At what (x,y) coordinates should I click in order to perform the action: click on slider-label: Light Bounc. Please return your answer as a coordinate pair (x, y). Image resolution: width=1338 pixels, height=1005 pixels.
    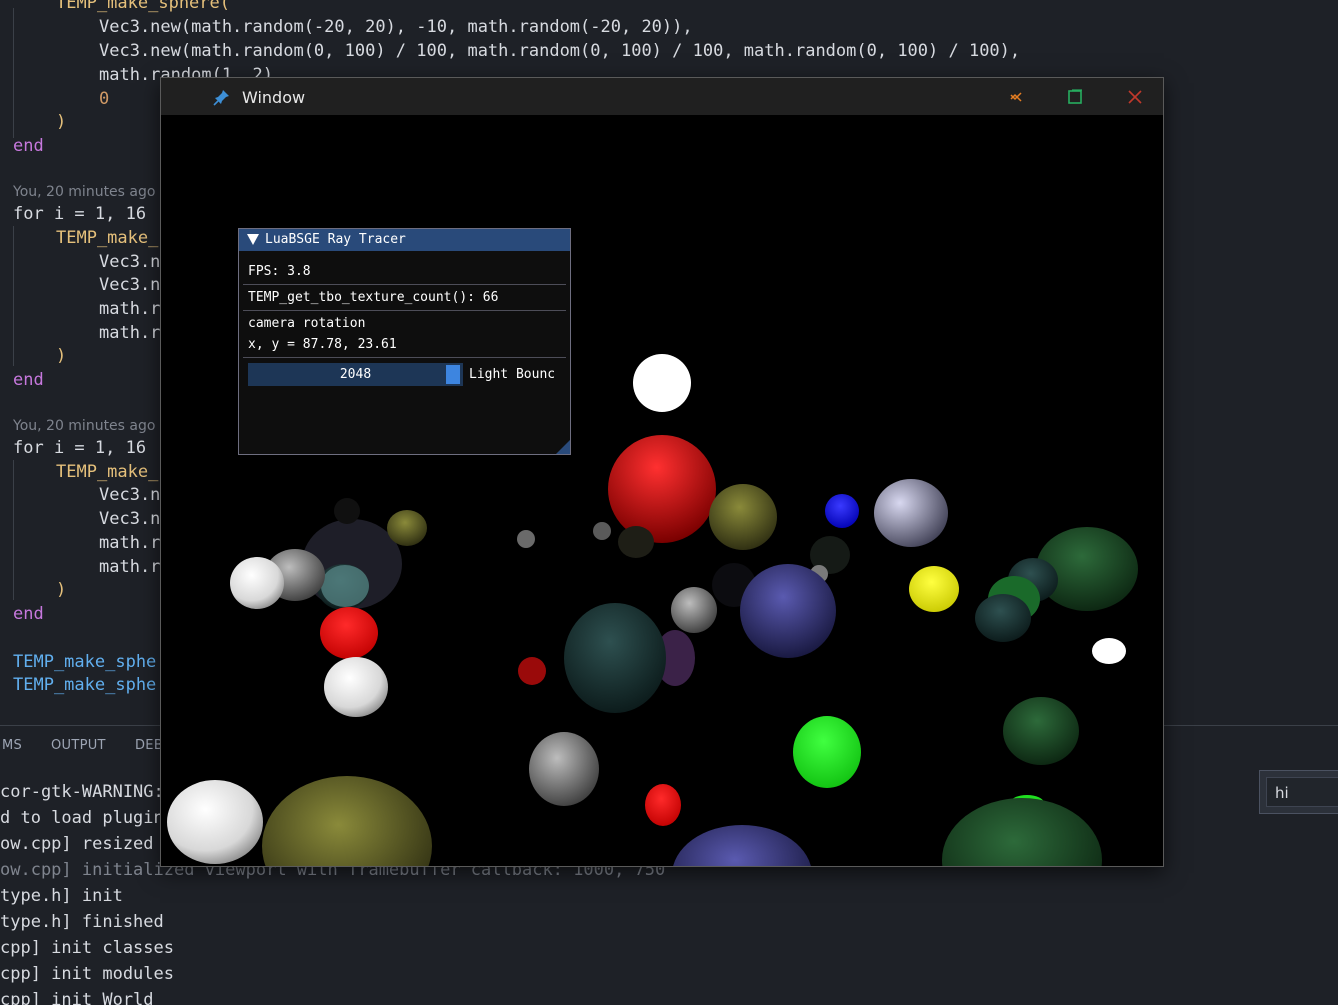
    Looking at the image, I should click on (512, 374).